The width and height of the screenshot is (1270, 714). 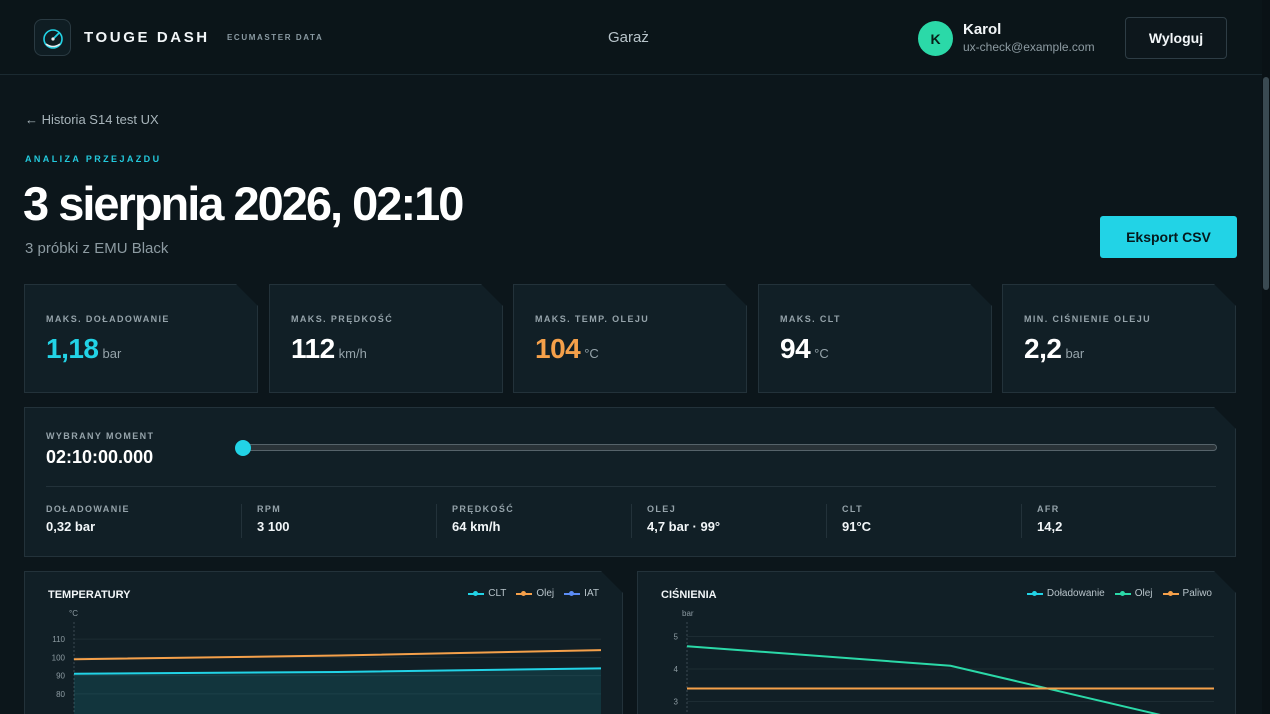 I want to click on y-tick-label: 100, so click(x=59, y=657).